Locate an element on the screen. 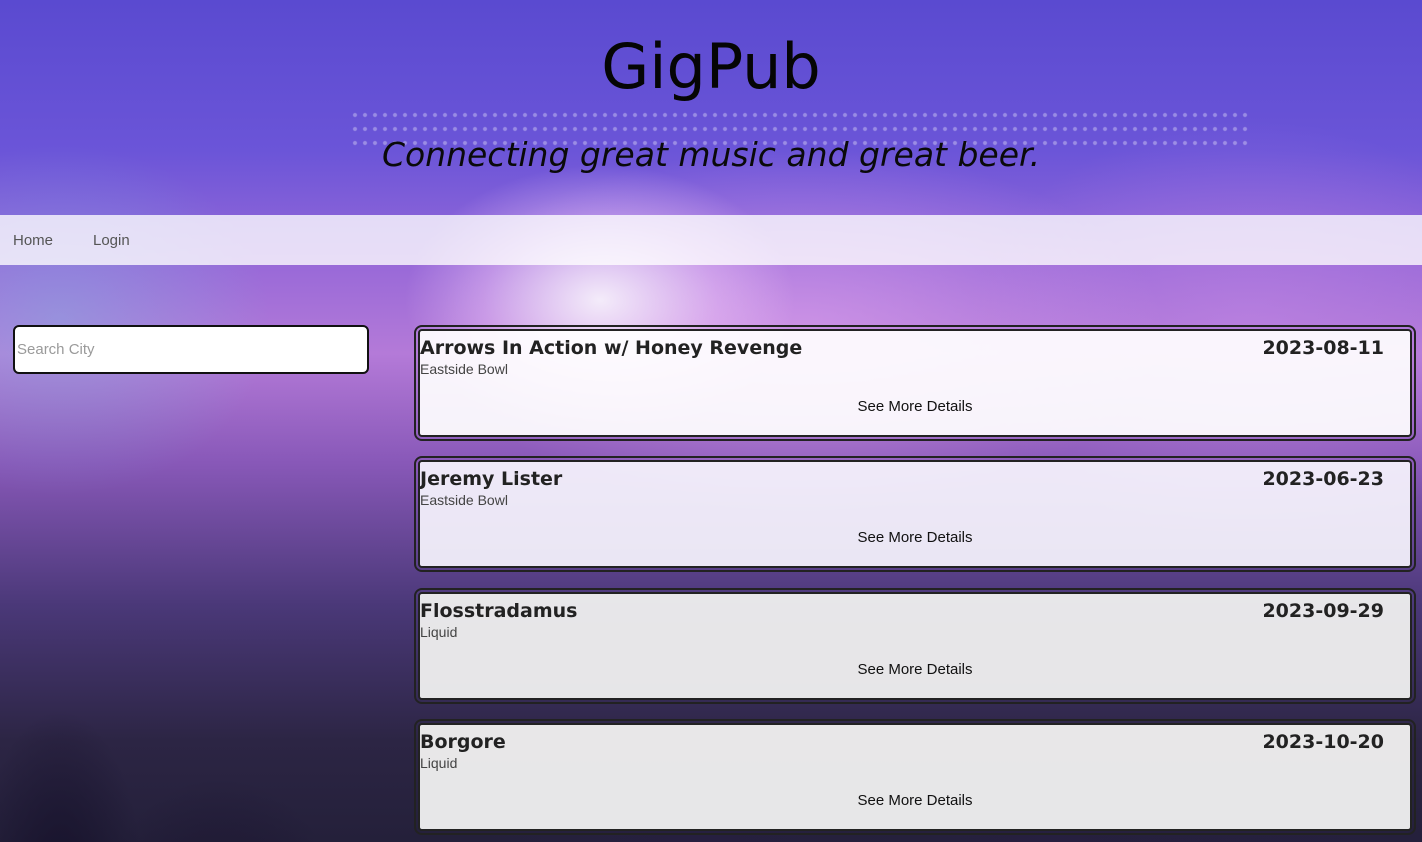 Image resolution: width=1422 pixels, height=842 pixels. nav-bar: Home Login is located at coordinates (711, 240).